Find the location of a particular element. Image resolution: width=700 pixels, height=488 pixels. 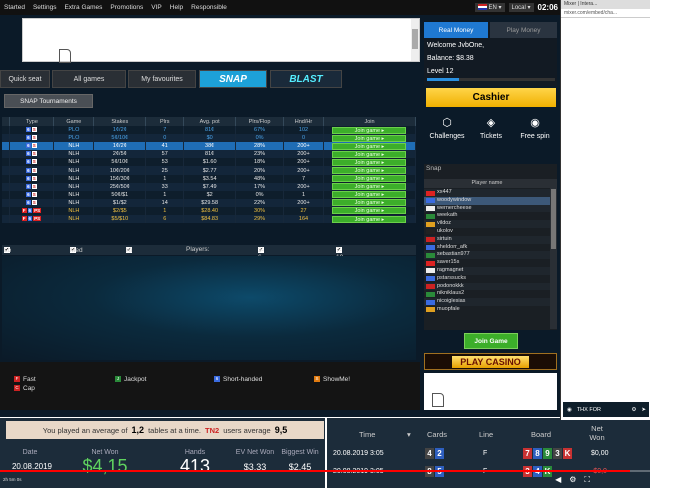

table-row: 6 S NLH 1¢/2¢ 41 38¢ 28% 200+ Join game ▸ is located at coordinates (209, 146).